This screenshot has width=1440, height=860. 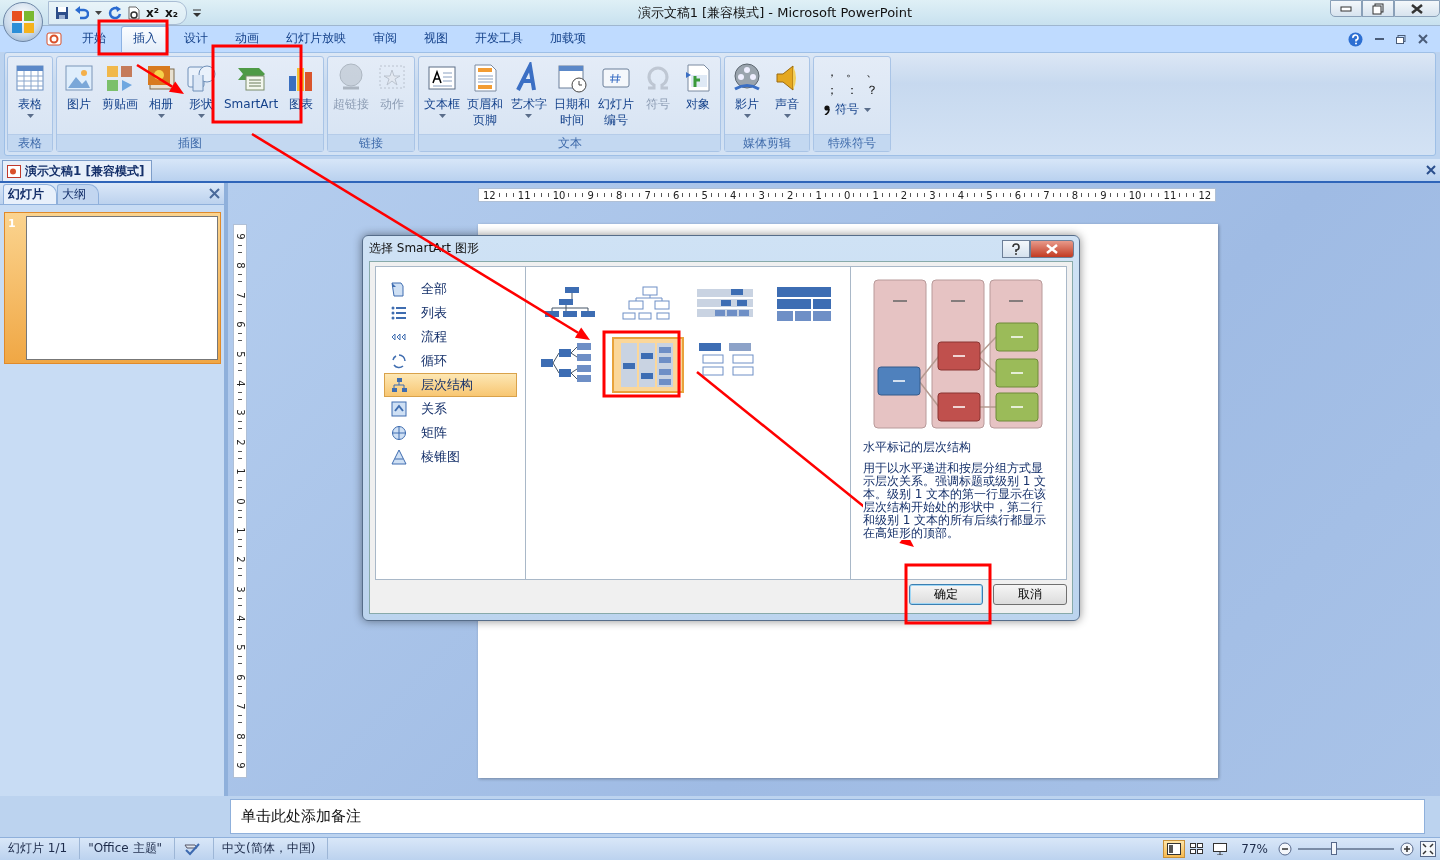 What do you see at coordinates (192, 848) in the screenshot?
I see `spell-check-icon` at bounding box center [192, 848].